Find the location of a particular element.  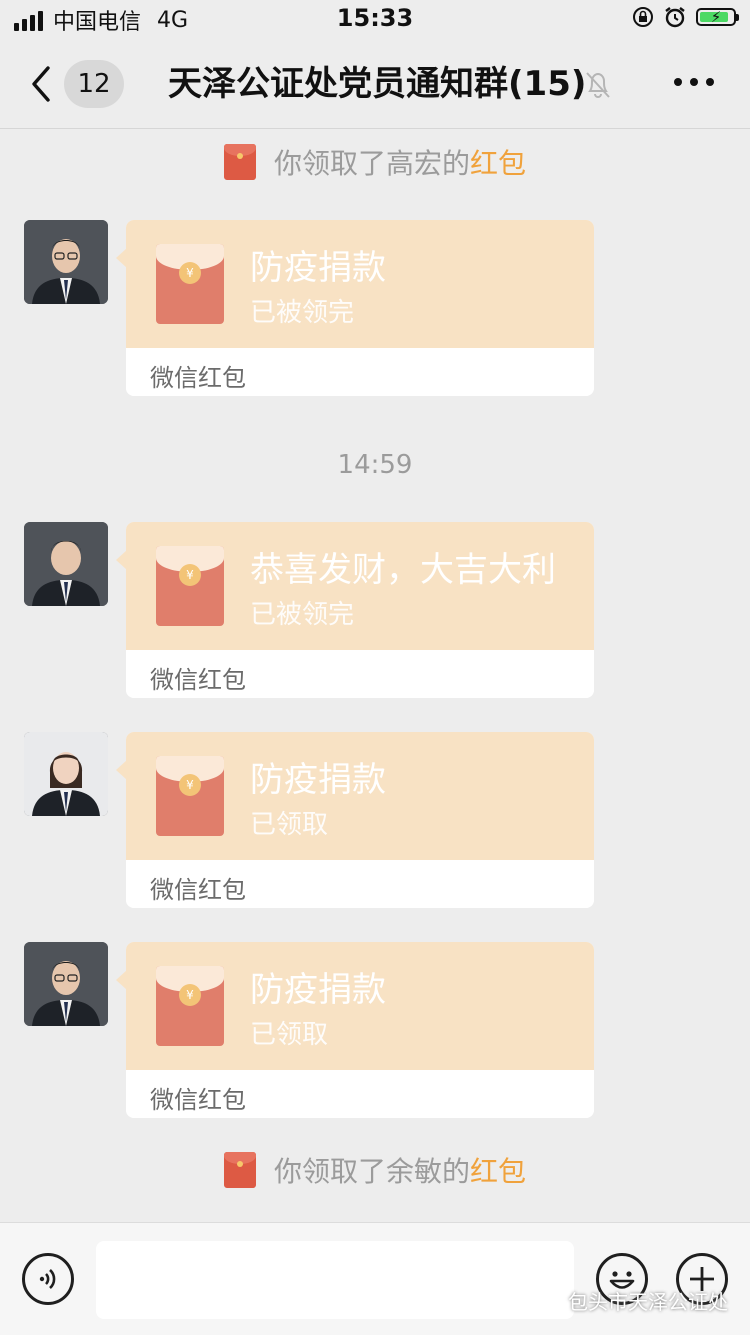

battery-icon: ⚡ is located at coordinates (717, 17).